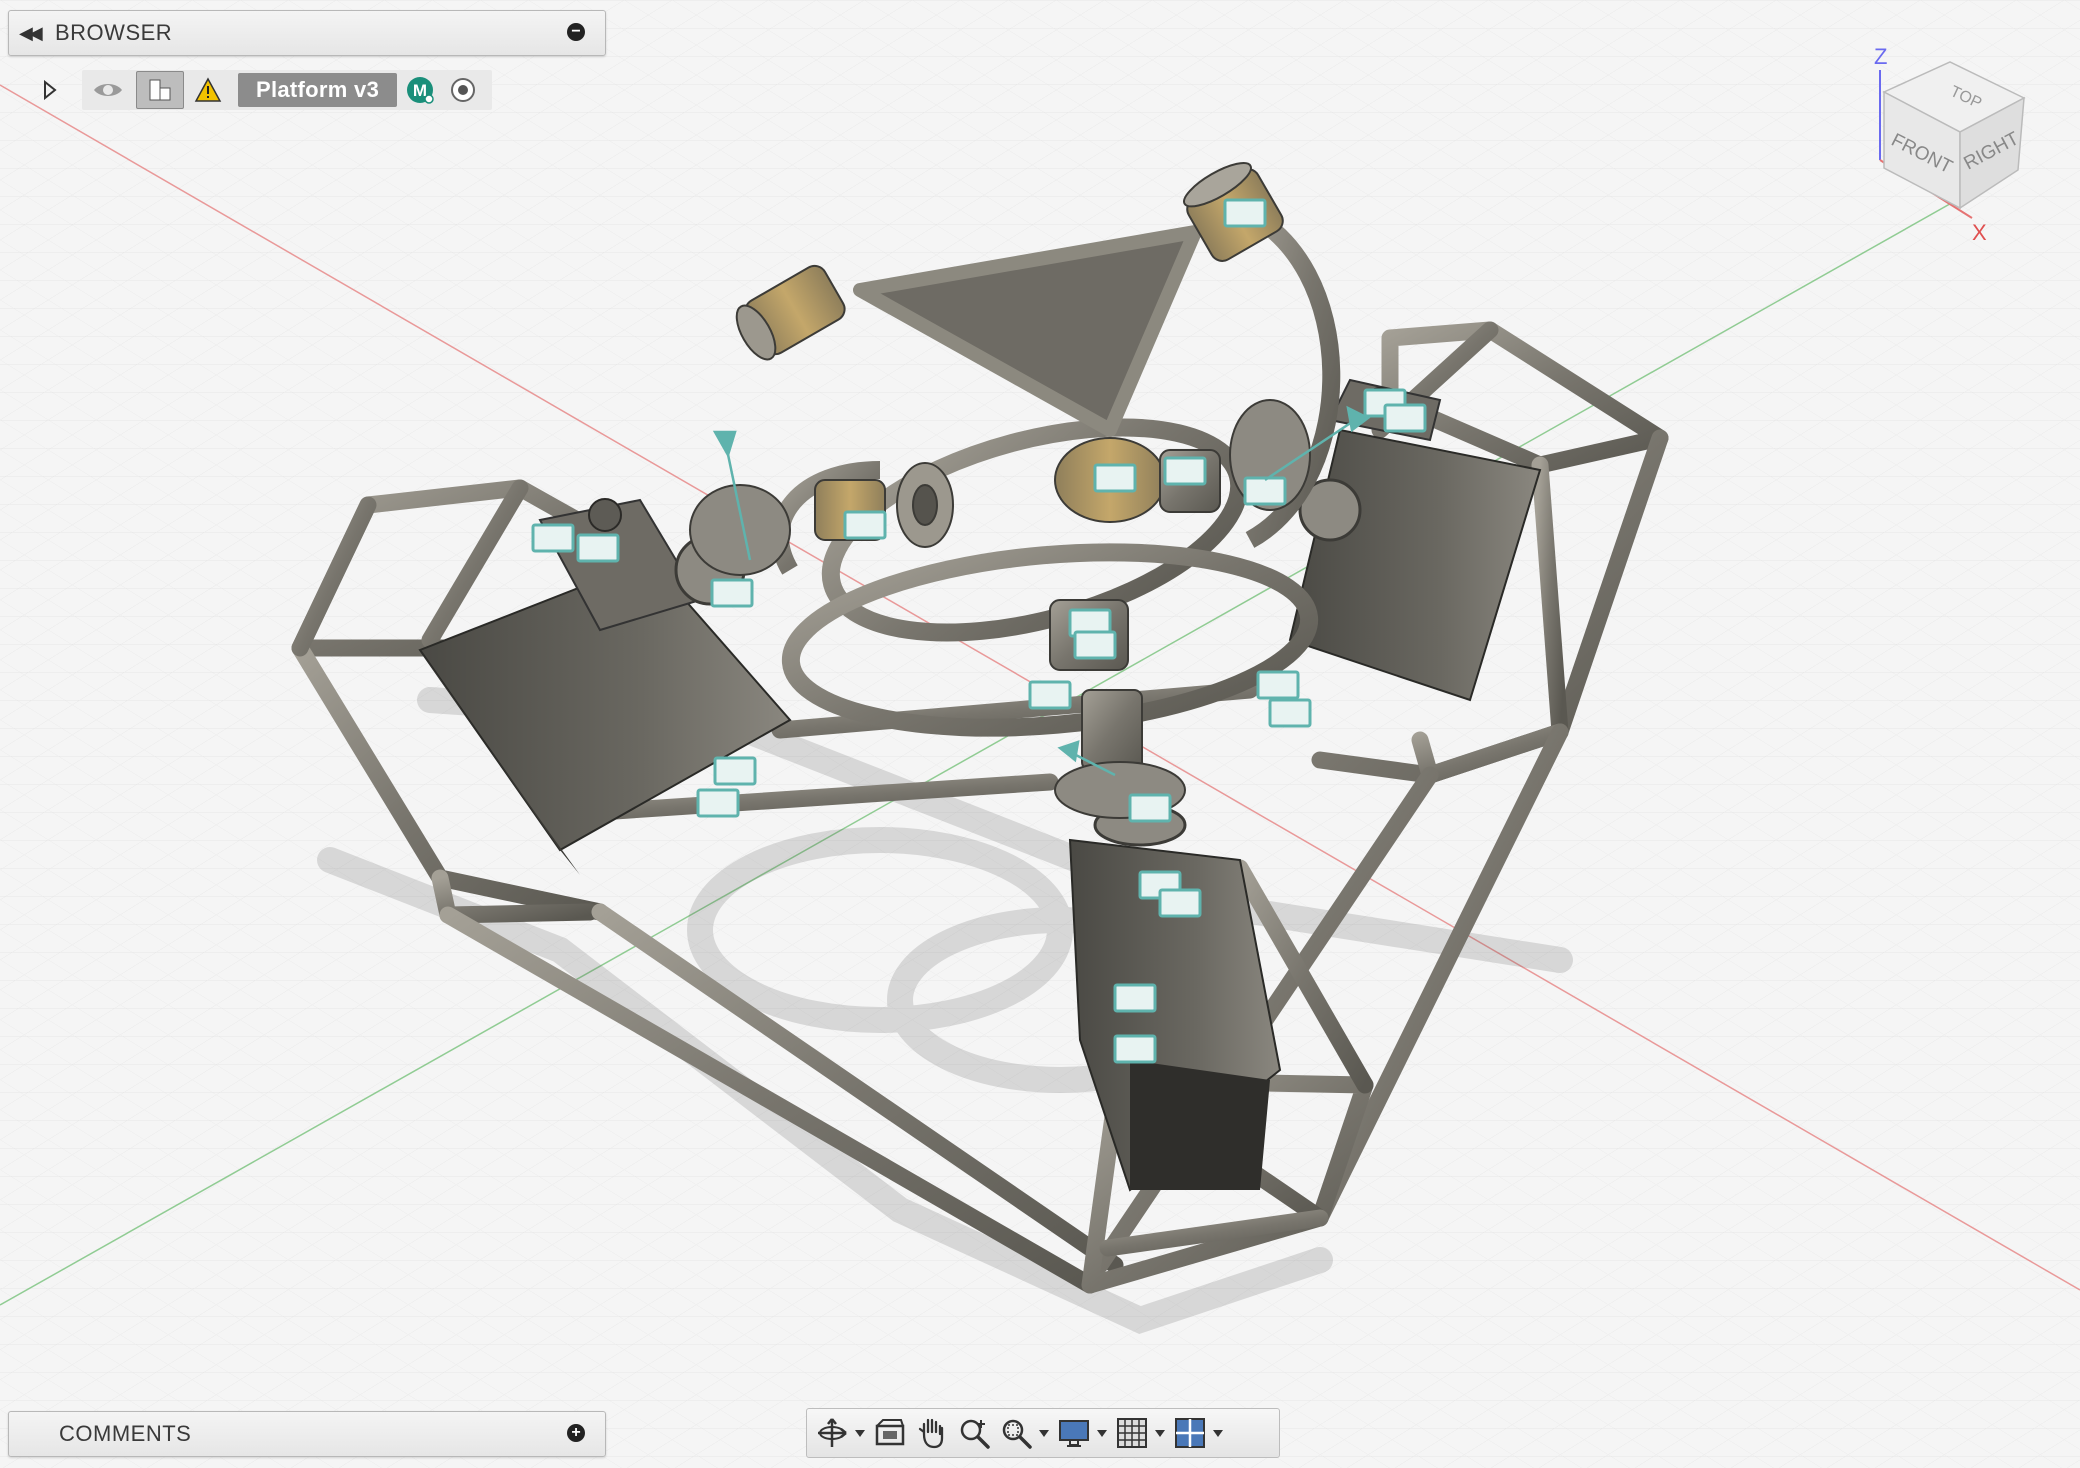 The width and height of the screenshot is (2080, 1468). What do you see at coordinates (1979, 232) in the screenshot?
I see `x-axis-label: X` at bounding box center [1979, 232].